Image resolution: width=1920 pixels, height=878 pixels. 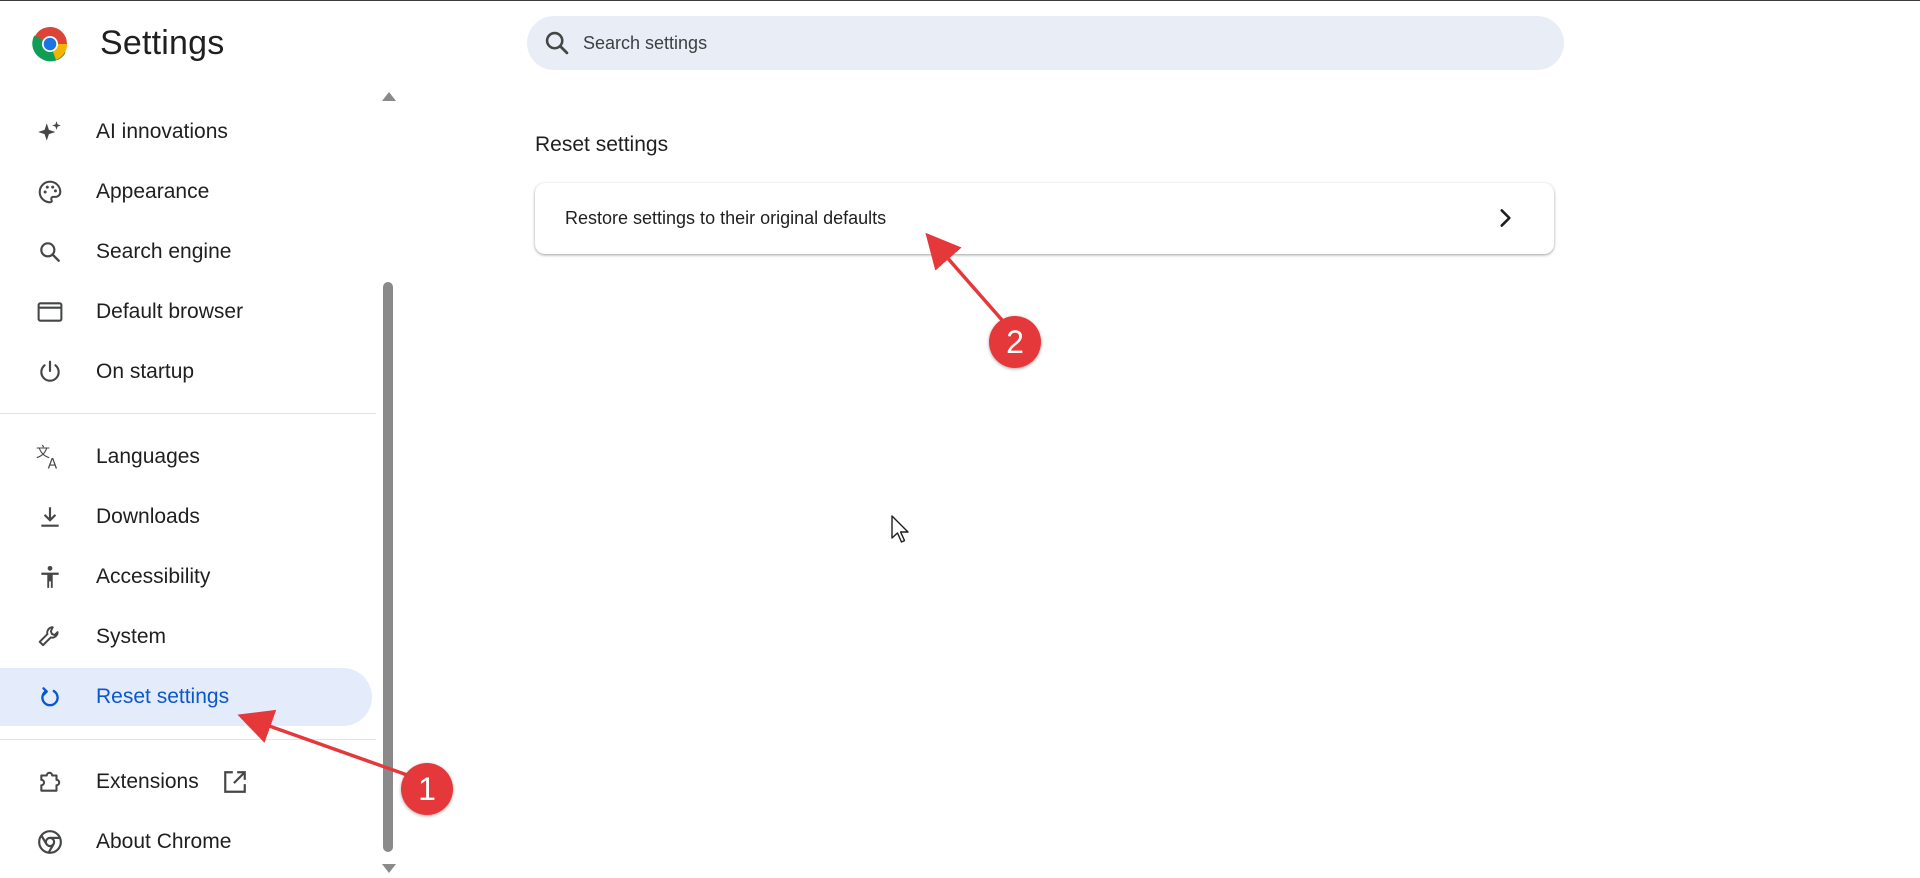 I want to click on sidebar-item-appearance: Appearance, so click(x=186, y=192).